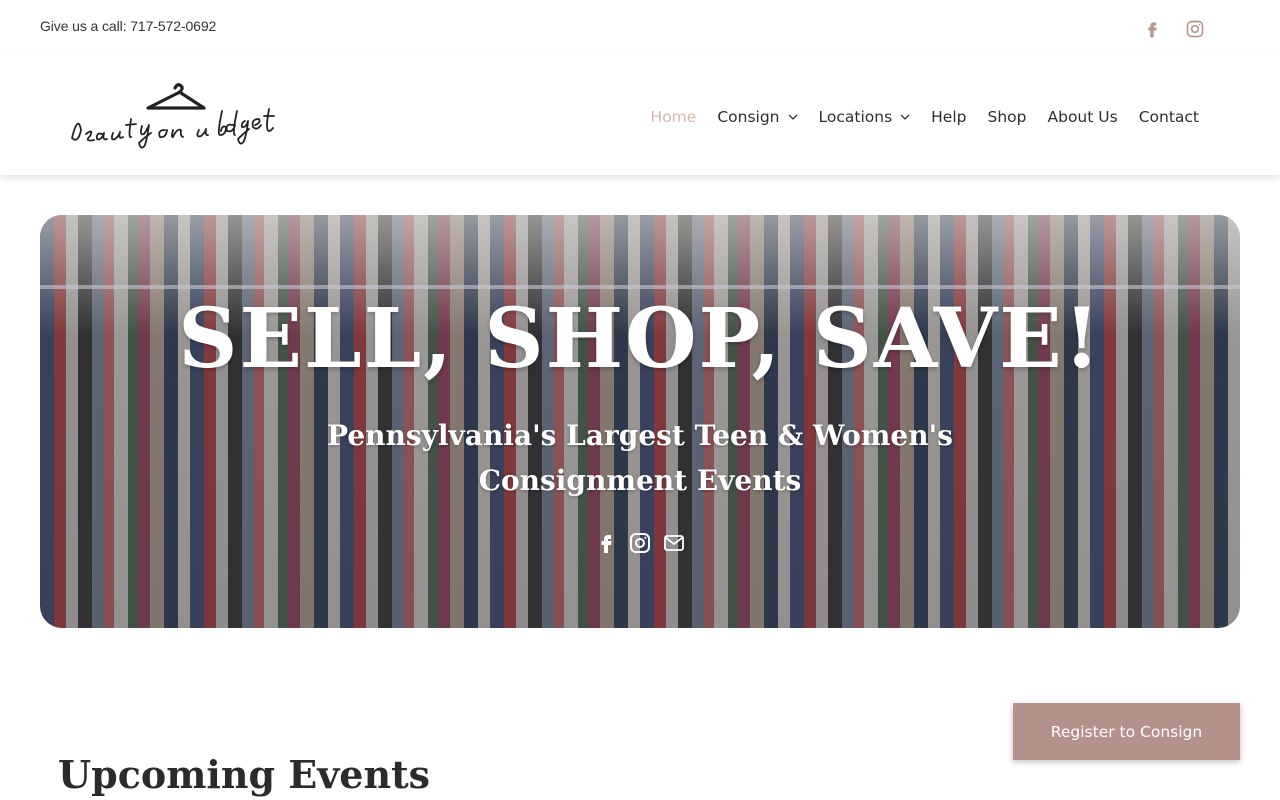  I want to click on nav-item-help: Help, so click(948, 117).